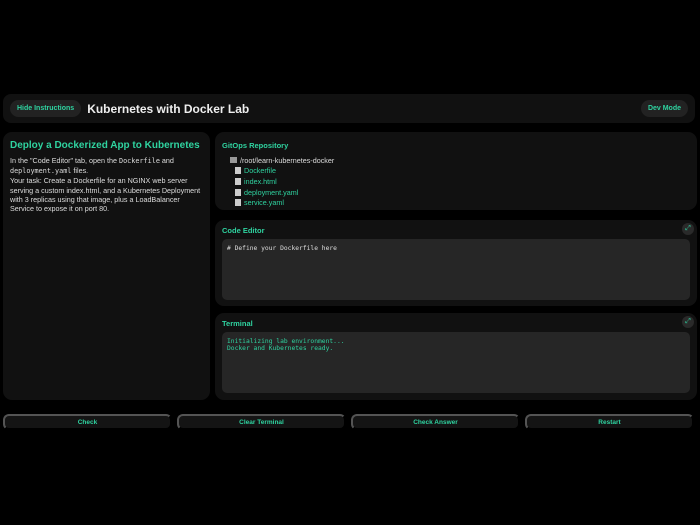 Image resolution: width=700 pixels, height=525 pixels. Describe the element at coordinates (260, 171) in the screenshot. I see `file-label: Dockerfile` at that location.